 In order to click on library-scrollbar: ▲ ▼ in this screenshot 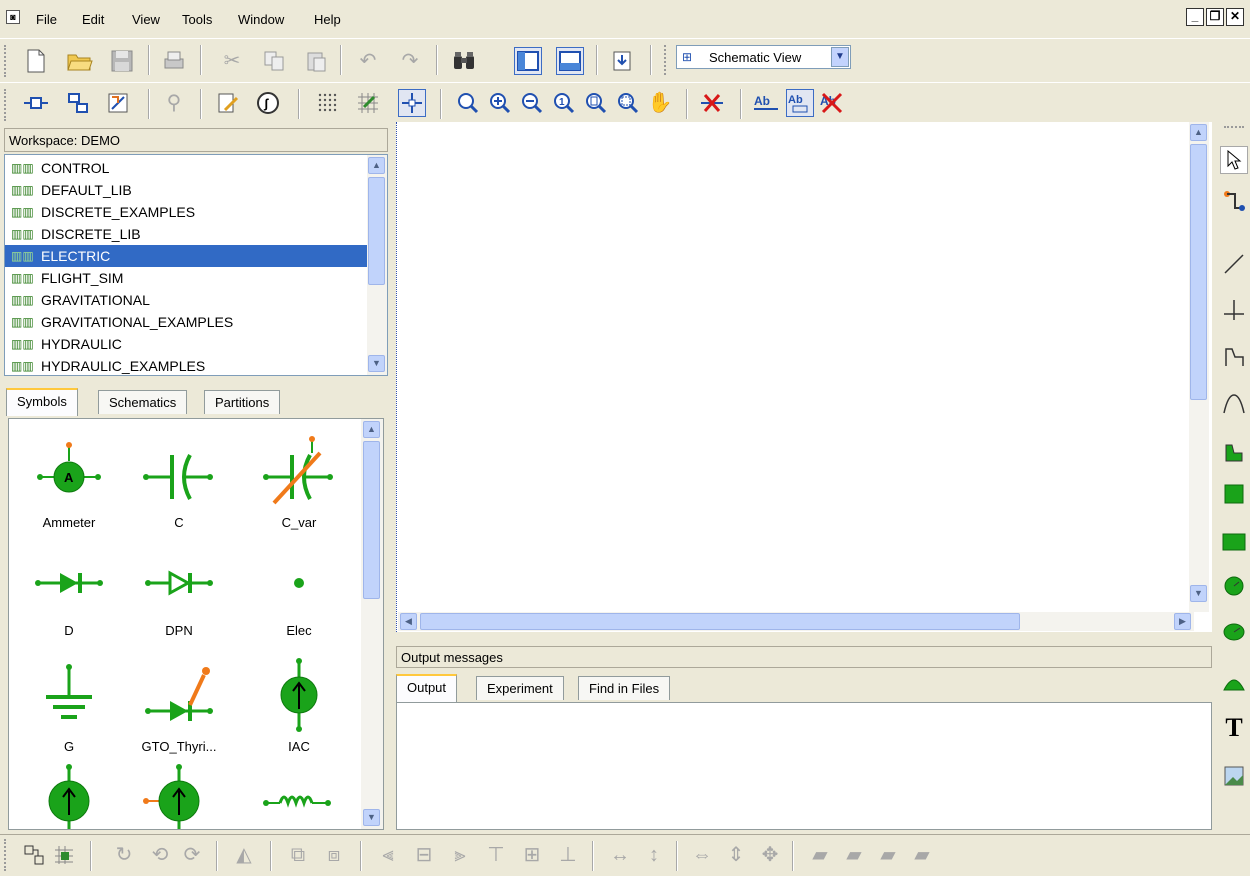, I will do `click(377, 265)`.